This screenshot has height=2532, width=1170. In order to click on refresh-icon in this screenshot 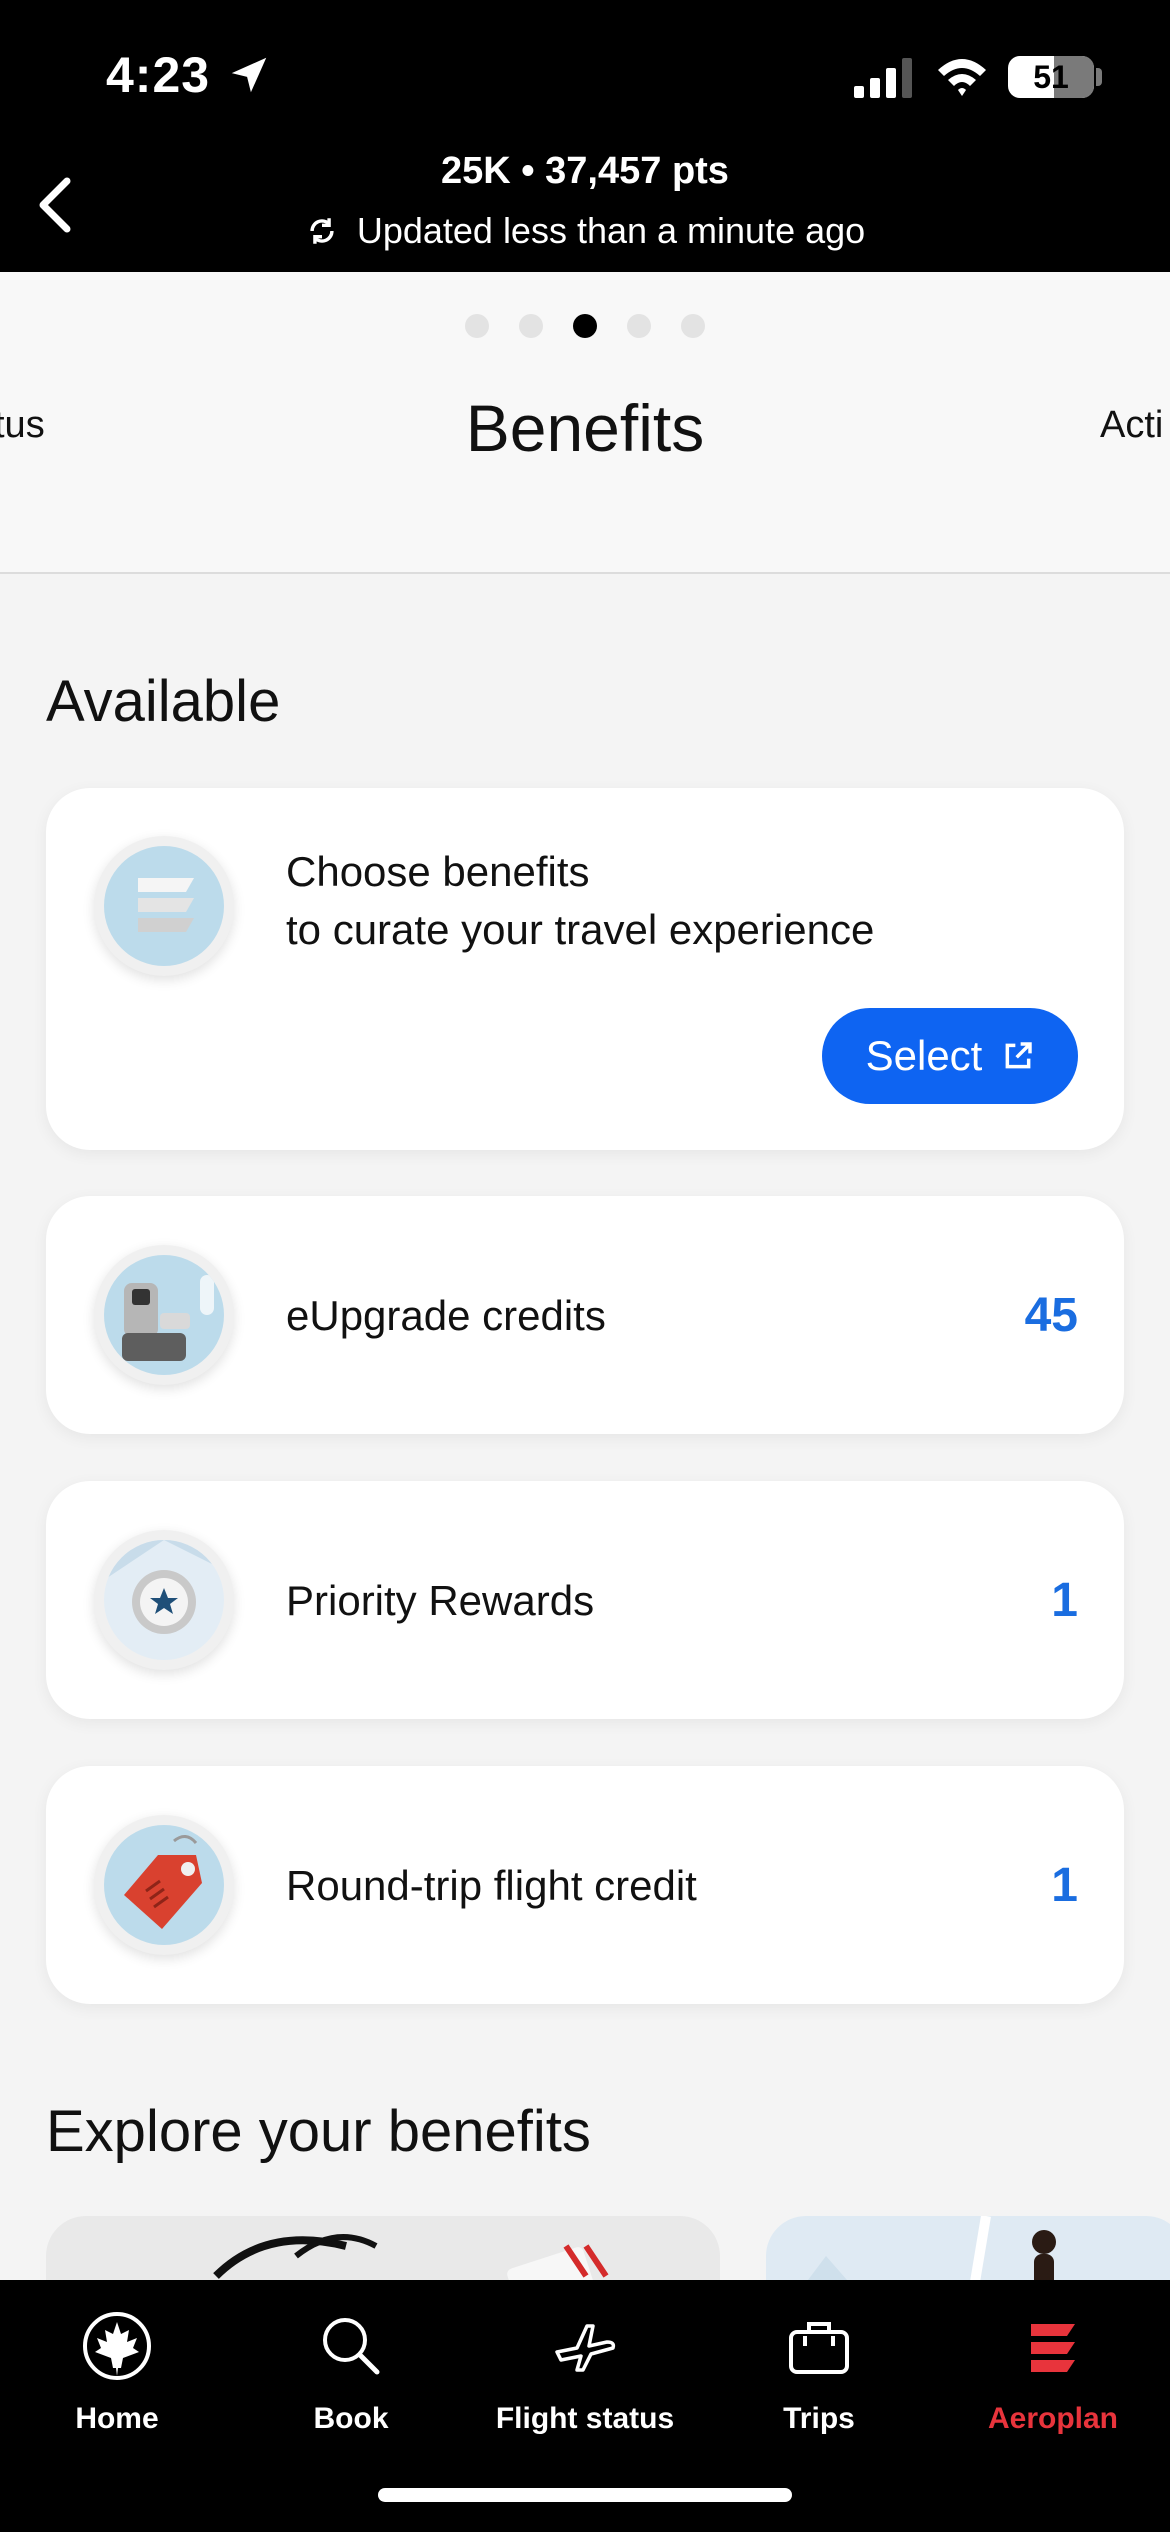, I will do `click(322, 231)`.